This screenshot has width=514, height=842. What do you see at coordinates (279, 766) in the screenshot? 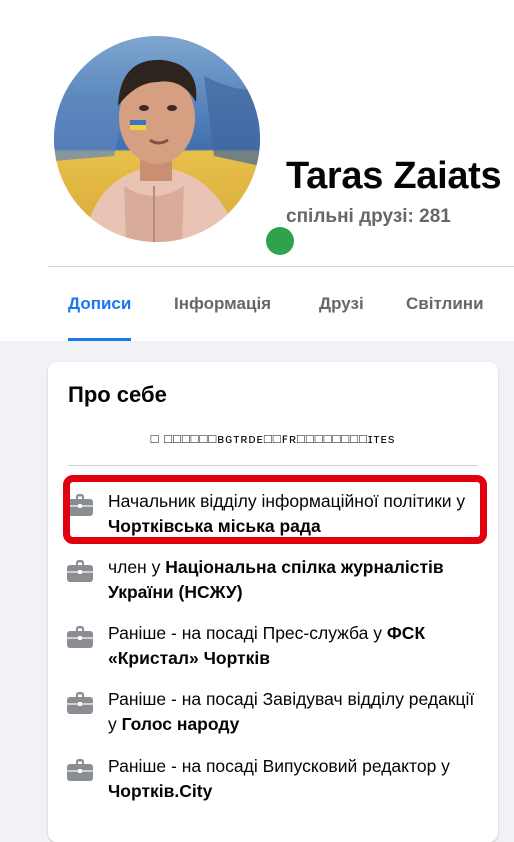
I see `work-item-label: Раніше - на посаді Випусковий редактор у` at bounding box center [279, 766].